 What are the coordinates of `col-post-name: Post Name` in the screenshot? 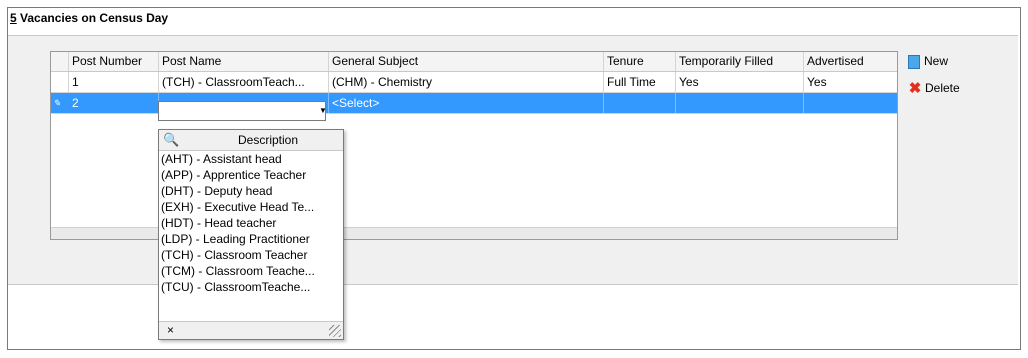 It's located at (244, 61).